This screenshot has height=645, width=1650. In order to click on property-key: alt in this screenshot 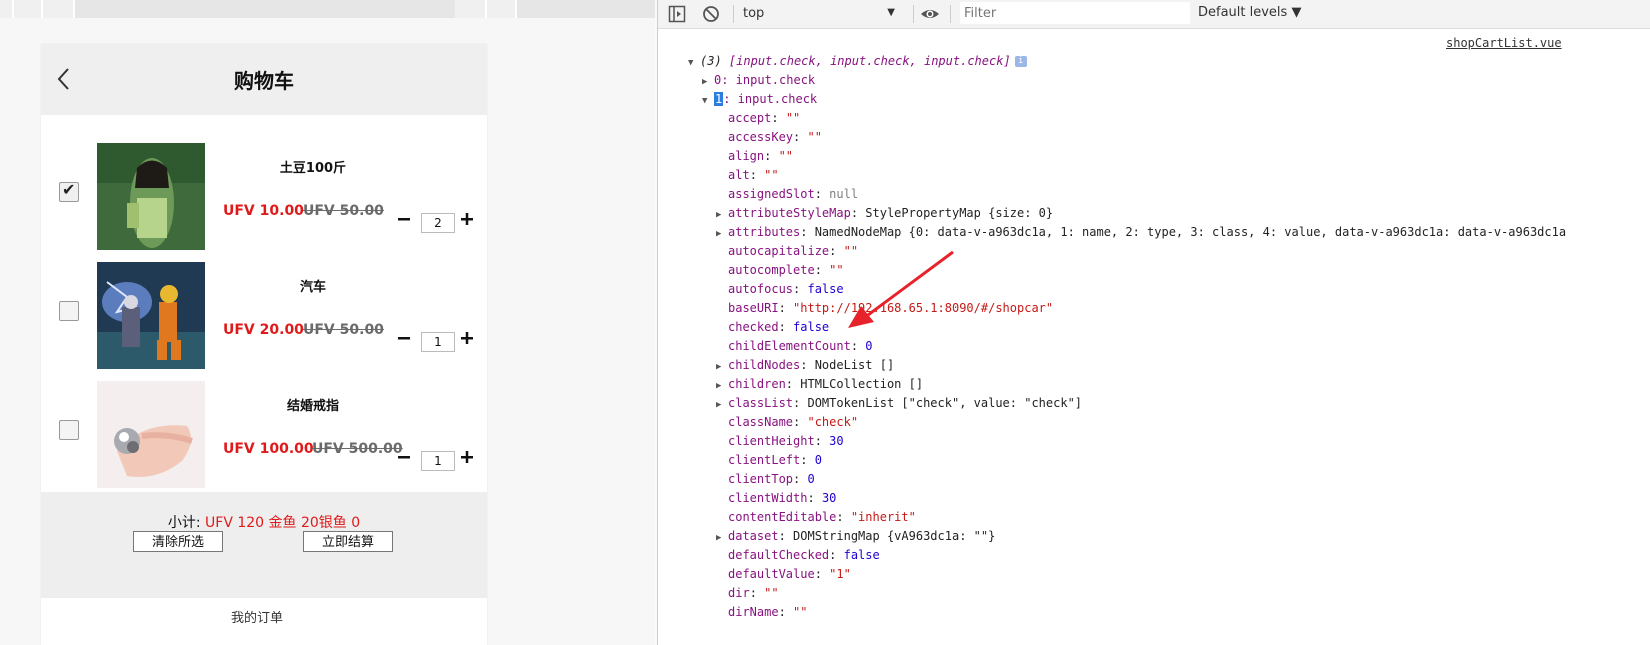, I will do `click(739, 175)`.